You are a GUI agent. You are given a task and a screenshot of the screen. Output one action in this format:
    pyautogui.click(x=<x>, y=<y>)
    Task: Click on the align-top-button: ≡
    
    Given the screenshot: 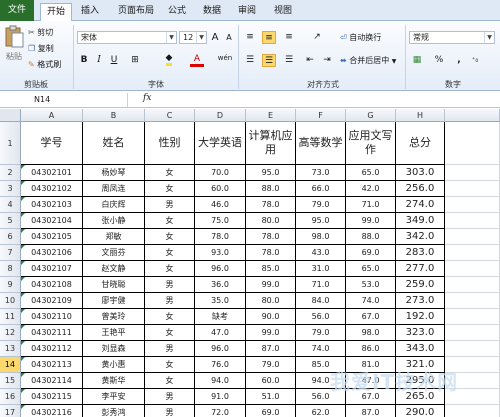 What is the action you would take?
    pyautogui.click(x=250, y=37)
    